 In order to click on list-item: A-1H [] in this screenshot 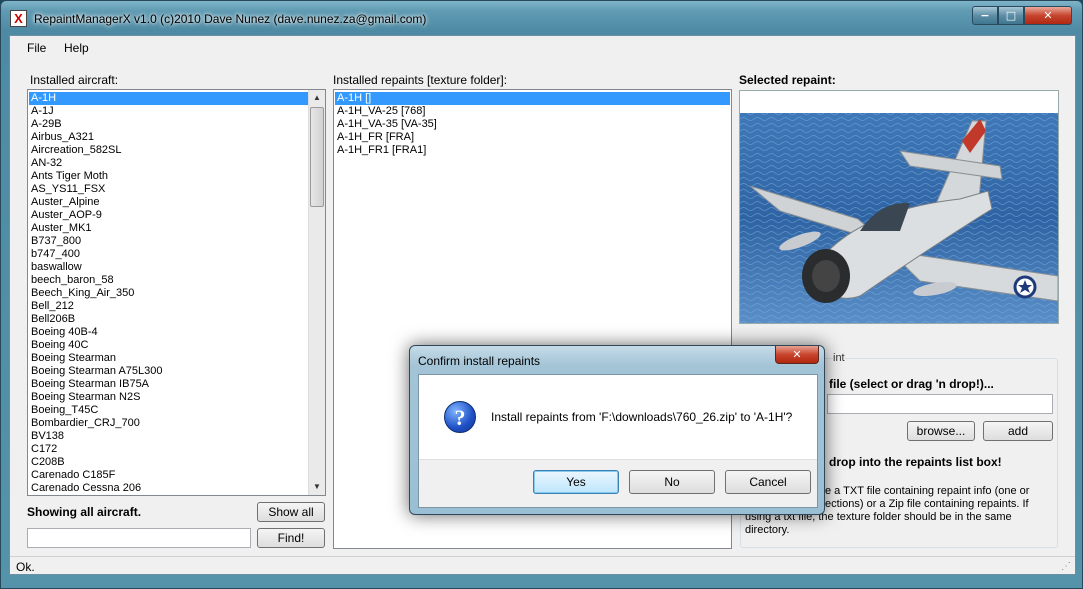, I will do `click(532, 98)`.